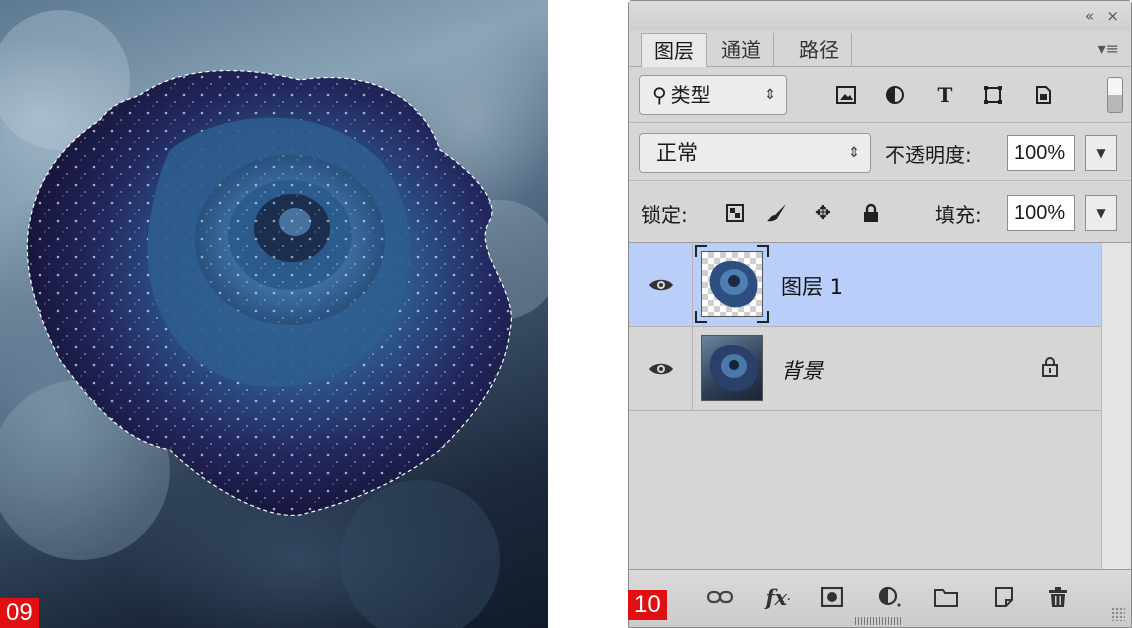 This screenshot has height=628, width=1132. What do you see at coordinates (993, 95) in the screenshot?
I see `shape-layer-filter-icon` at bounding box center [993, 95].